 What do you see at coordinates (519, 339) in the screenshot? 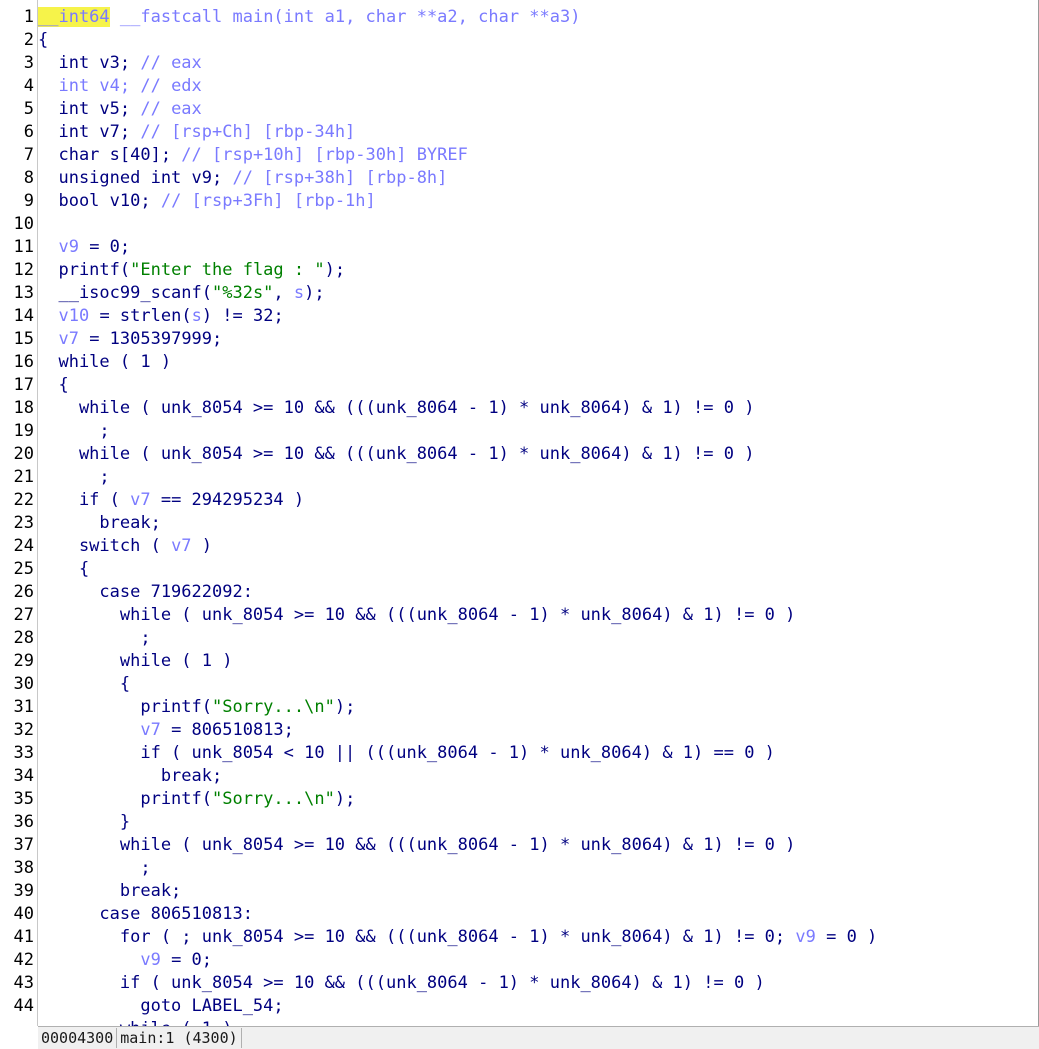
I see `code-line: 15 v7 = 1305397999;` at bounding box center [519, 339].